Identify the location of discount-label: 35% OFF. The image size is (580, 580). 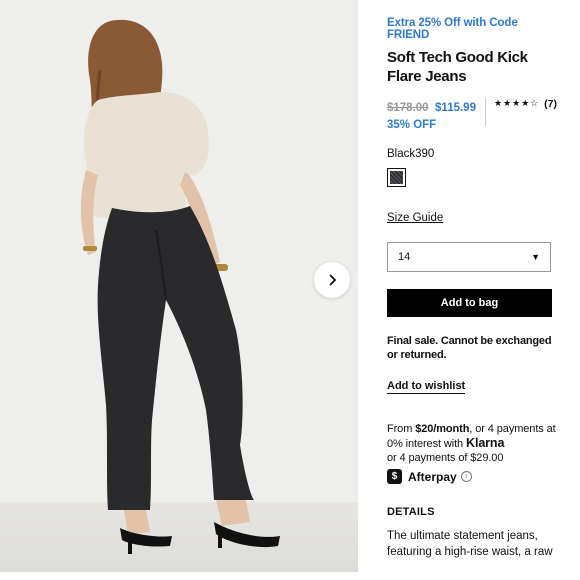
(412, 125).